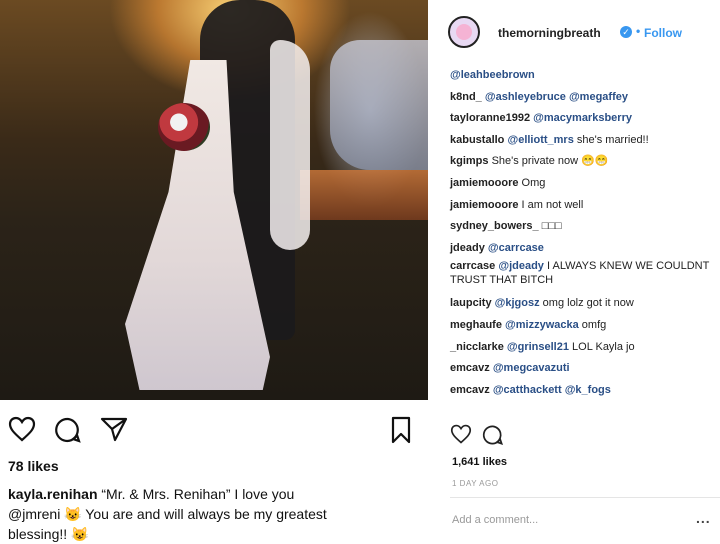  Describe the element at coordinates (585, 369) in the screenshot. I see `comment-row: emcavz @megcavazuti` at that location.